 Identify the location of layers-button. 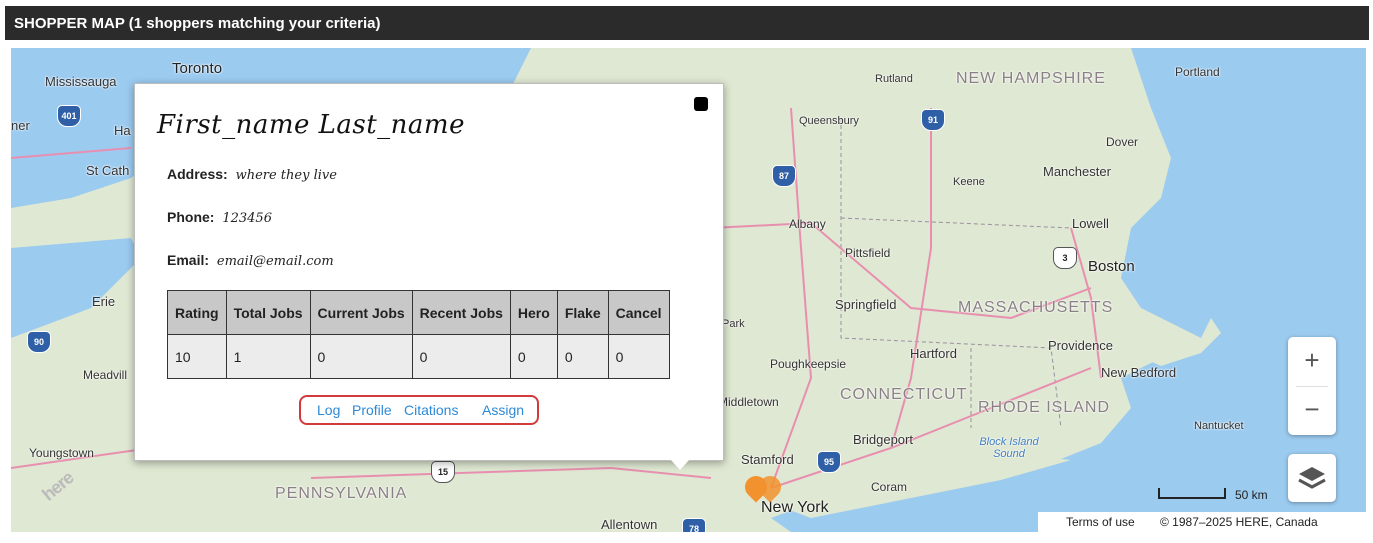
(1312, 478).